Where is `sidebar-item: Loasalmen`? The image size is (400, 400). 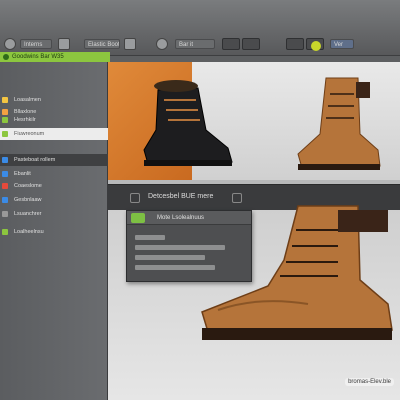 sidebar-item: Loasalmen is located at coordinates (54, 100).